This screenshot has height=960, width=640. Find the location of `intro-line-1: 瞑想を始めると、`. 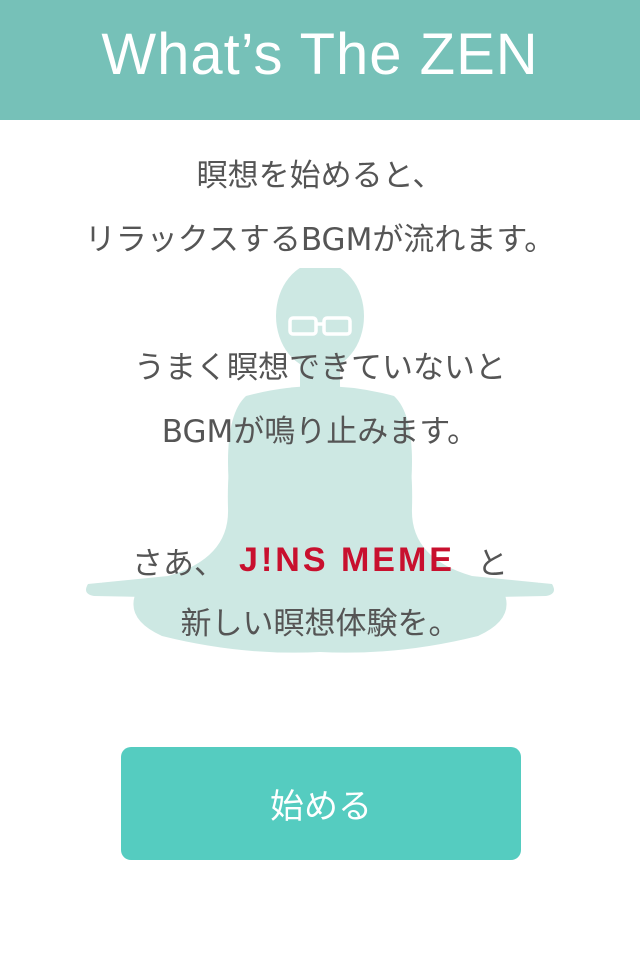

intro-line-1: 瞑想を始めると、 is located at coordinates (320, 176).